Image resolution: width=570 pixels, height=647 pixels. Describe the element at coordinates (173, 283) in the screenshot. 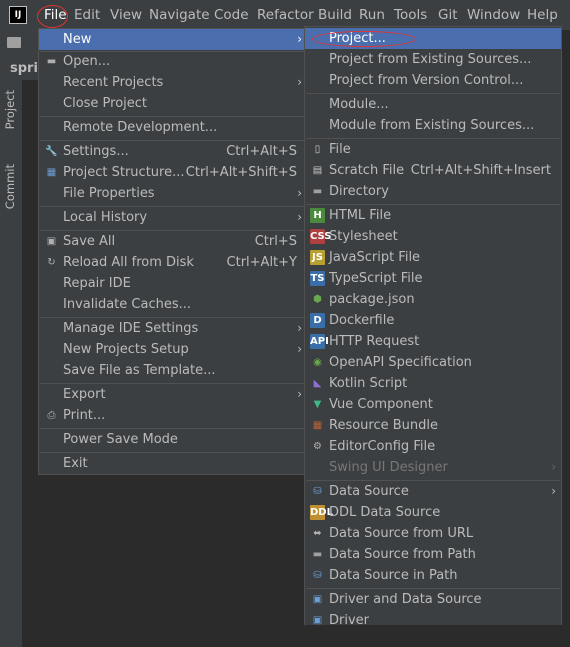

I see `menu-item-repair-ide: Repair IDE` at that location.